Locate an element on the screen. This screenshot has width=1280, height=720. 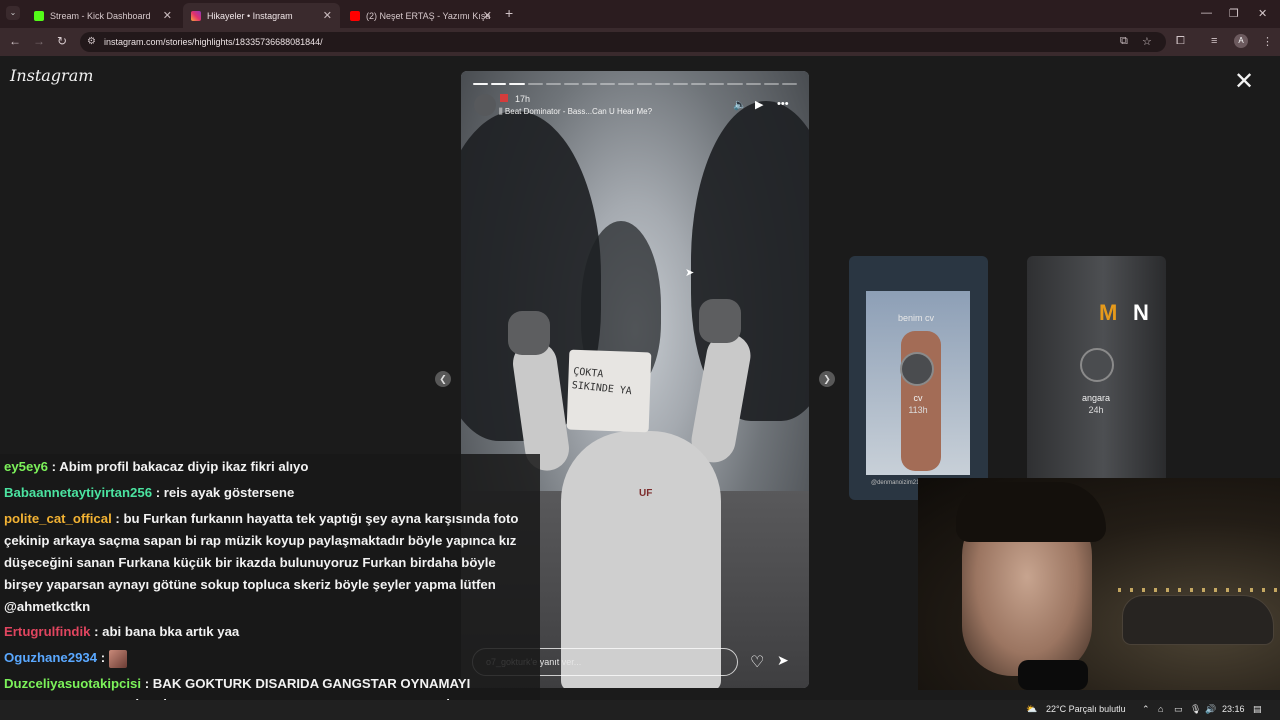
tab-kick-dashboard: Stream - Kick Dashboard ✕ is located at coordinates (103, 15).